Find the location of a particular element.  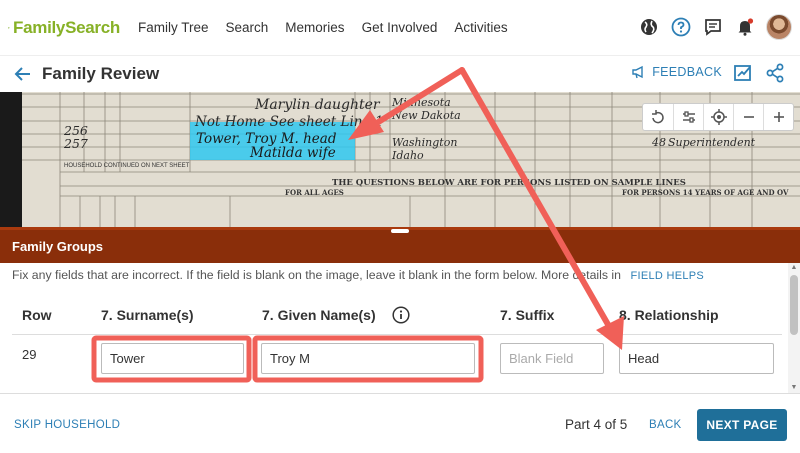

minus-icon is located at coordinates (748, 117).